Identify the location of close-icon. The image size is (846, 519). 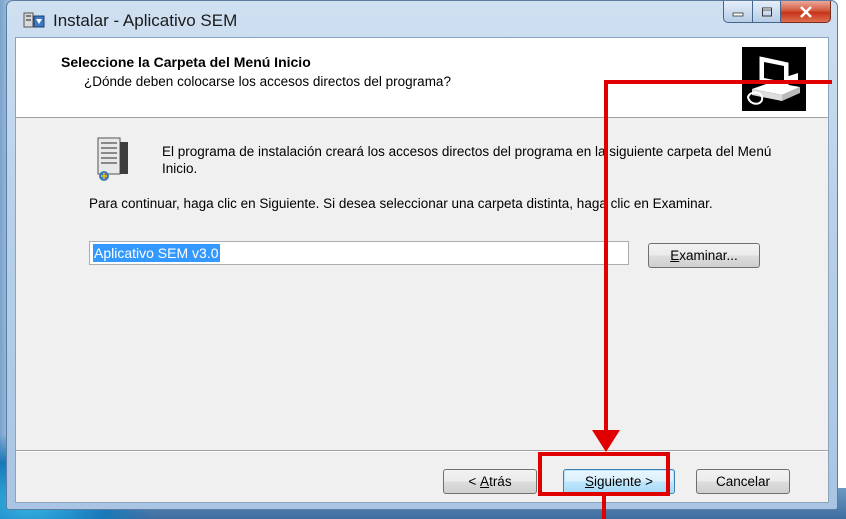
(805, 11).